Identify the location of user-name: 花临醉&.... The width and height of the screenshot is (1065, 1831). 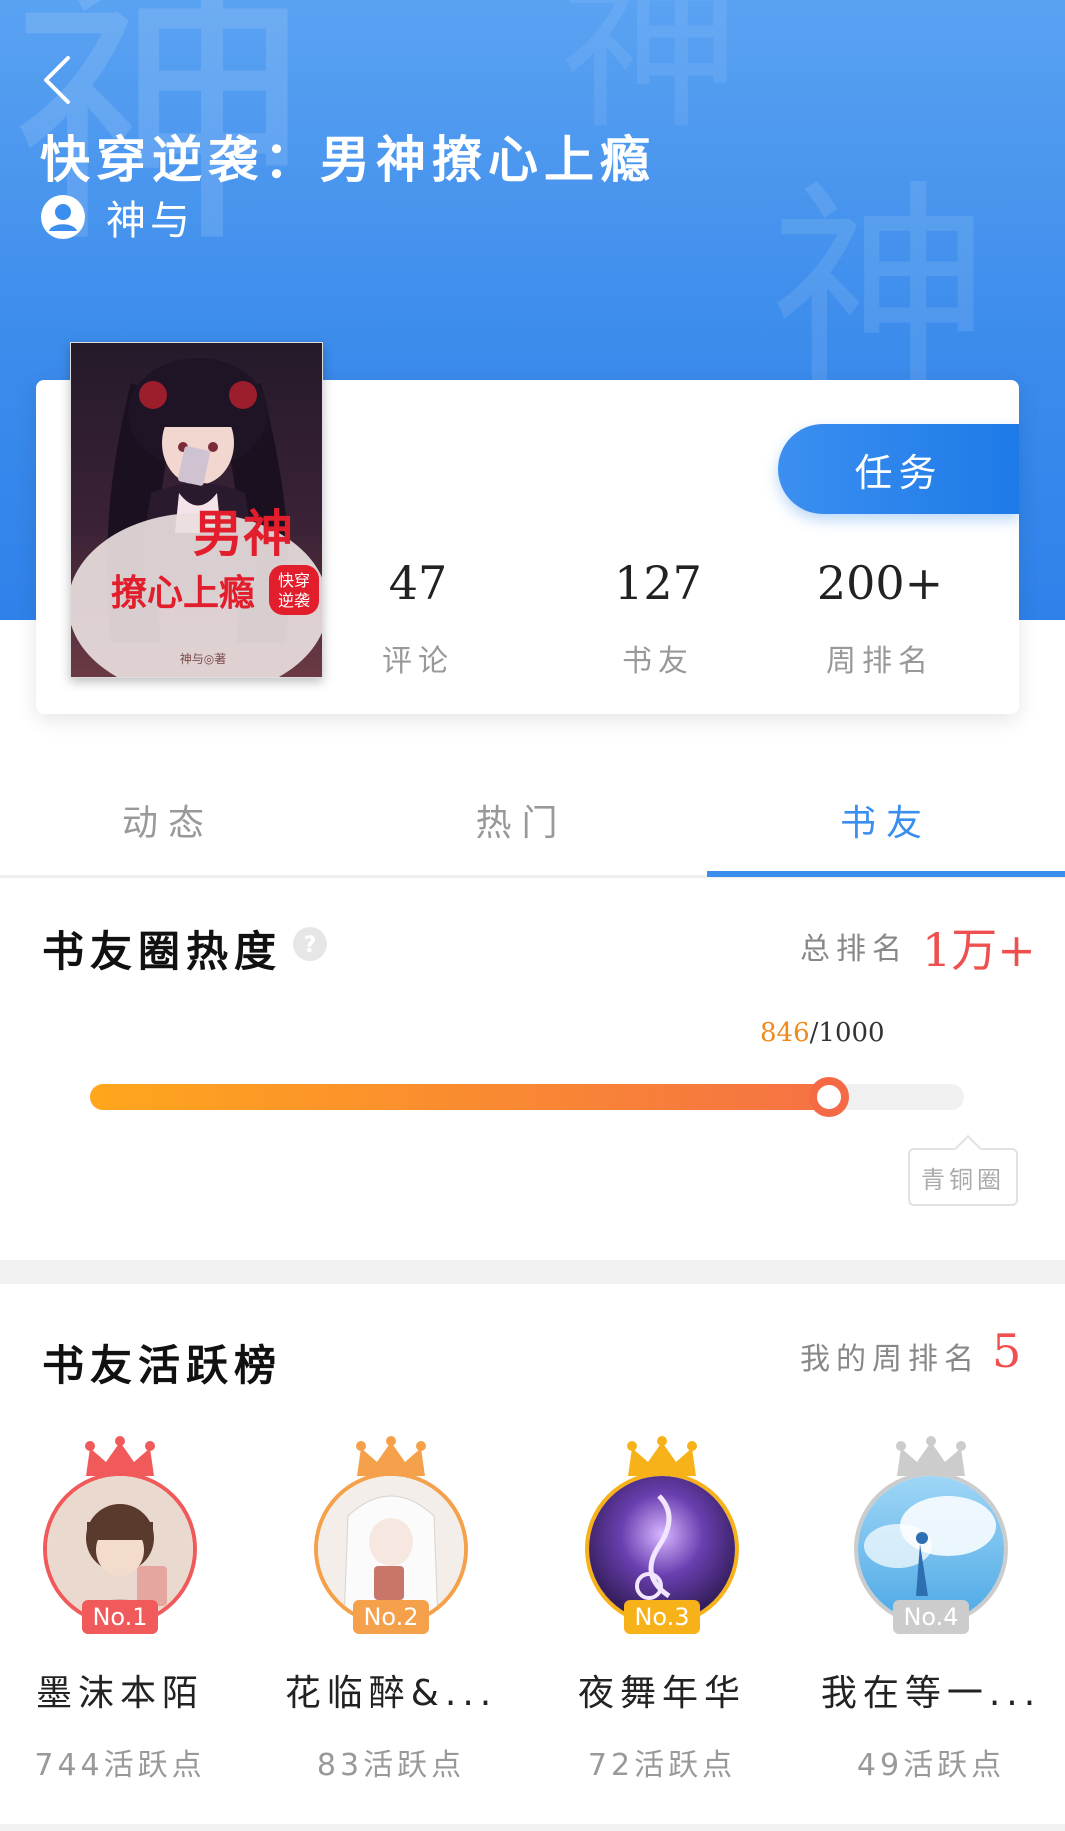
(391, 1693).